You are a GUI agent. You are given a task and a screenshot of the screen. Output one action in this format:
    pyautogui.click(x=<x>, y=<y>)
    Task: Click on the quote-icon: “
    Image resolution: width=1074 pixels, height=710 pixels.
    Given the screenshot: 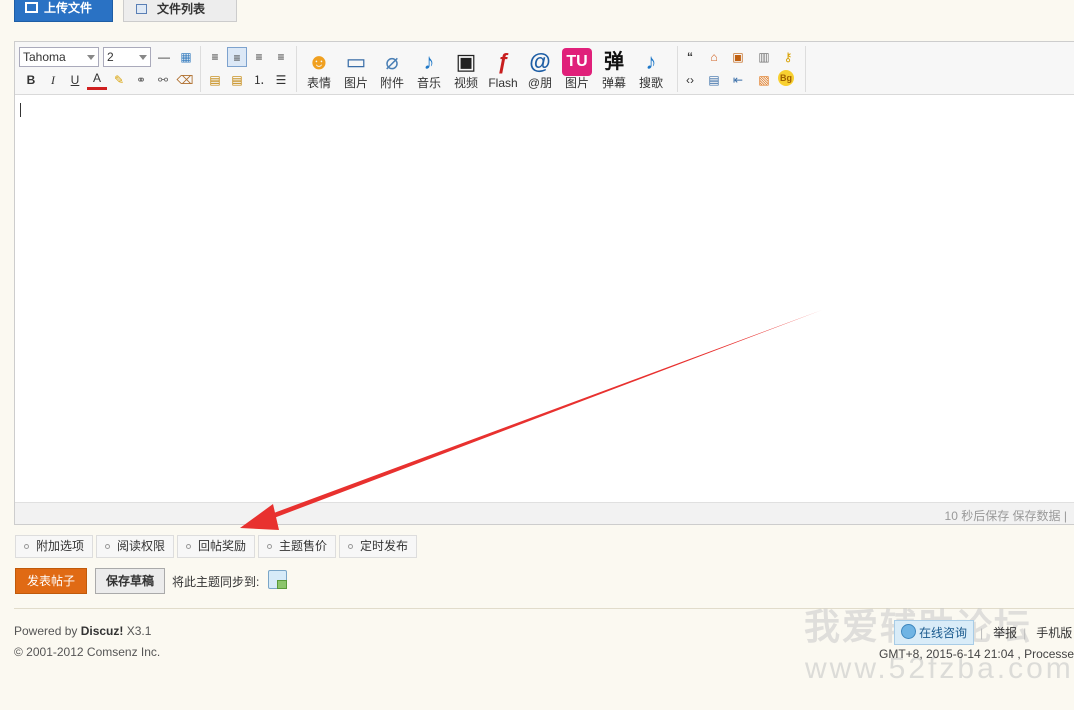 What is the action you would take?
    pyautogui.click(x=690, y=57)
    